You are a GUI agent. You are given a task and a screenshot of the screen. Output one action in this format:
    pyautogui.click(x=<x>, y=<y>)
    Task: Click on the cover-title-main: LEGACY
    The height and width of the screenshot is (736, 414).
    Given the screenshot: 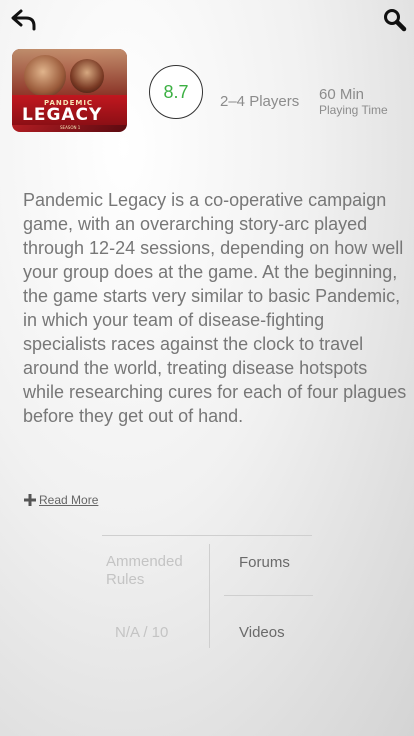 What is the action you would take?
    pyautogui.click(x=62, y=115)
    